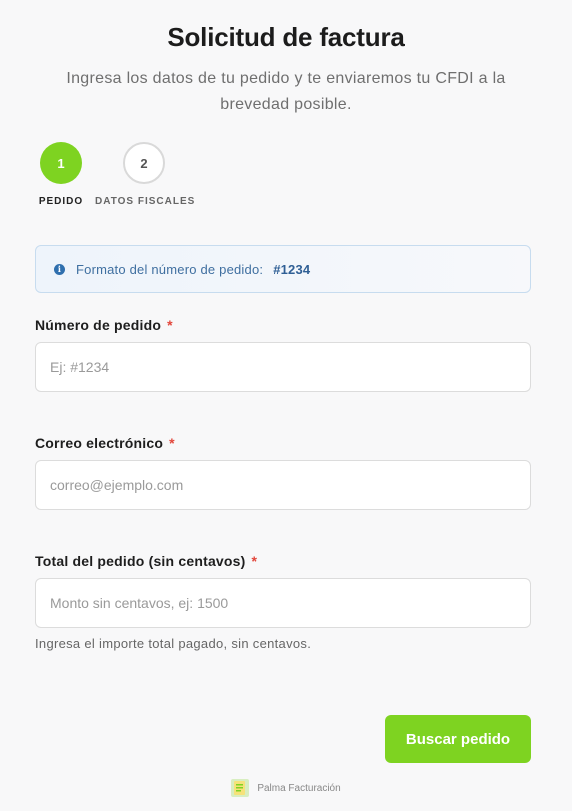  I want to click on info-code: #1234, so click(292, 269).